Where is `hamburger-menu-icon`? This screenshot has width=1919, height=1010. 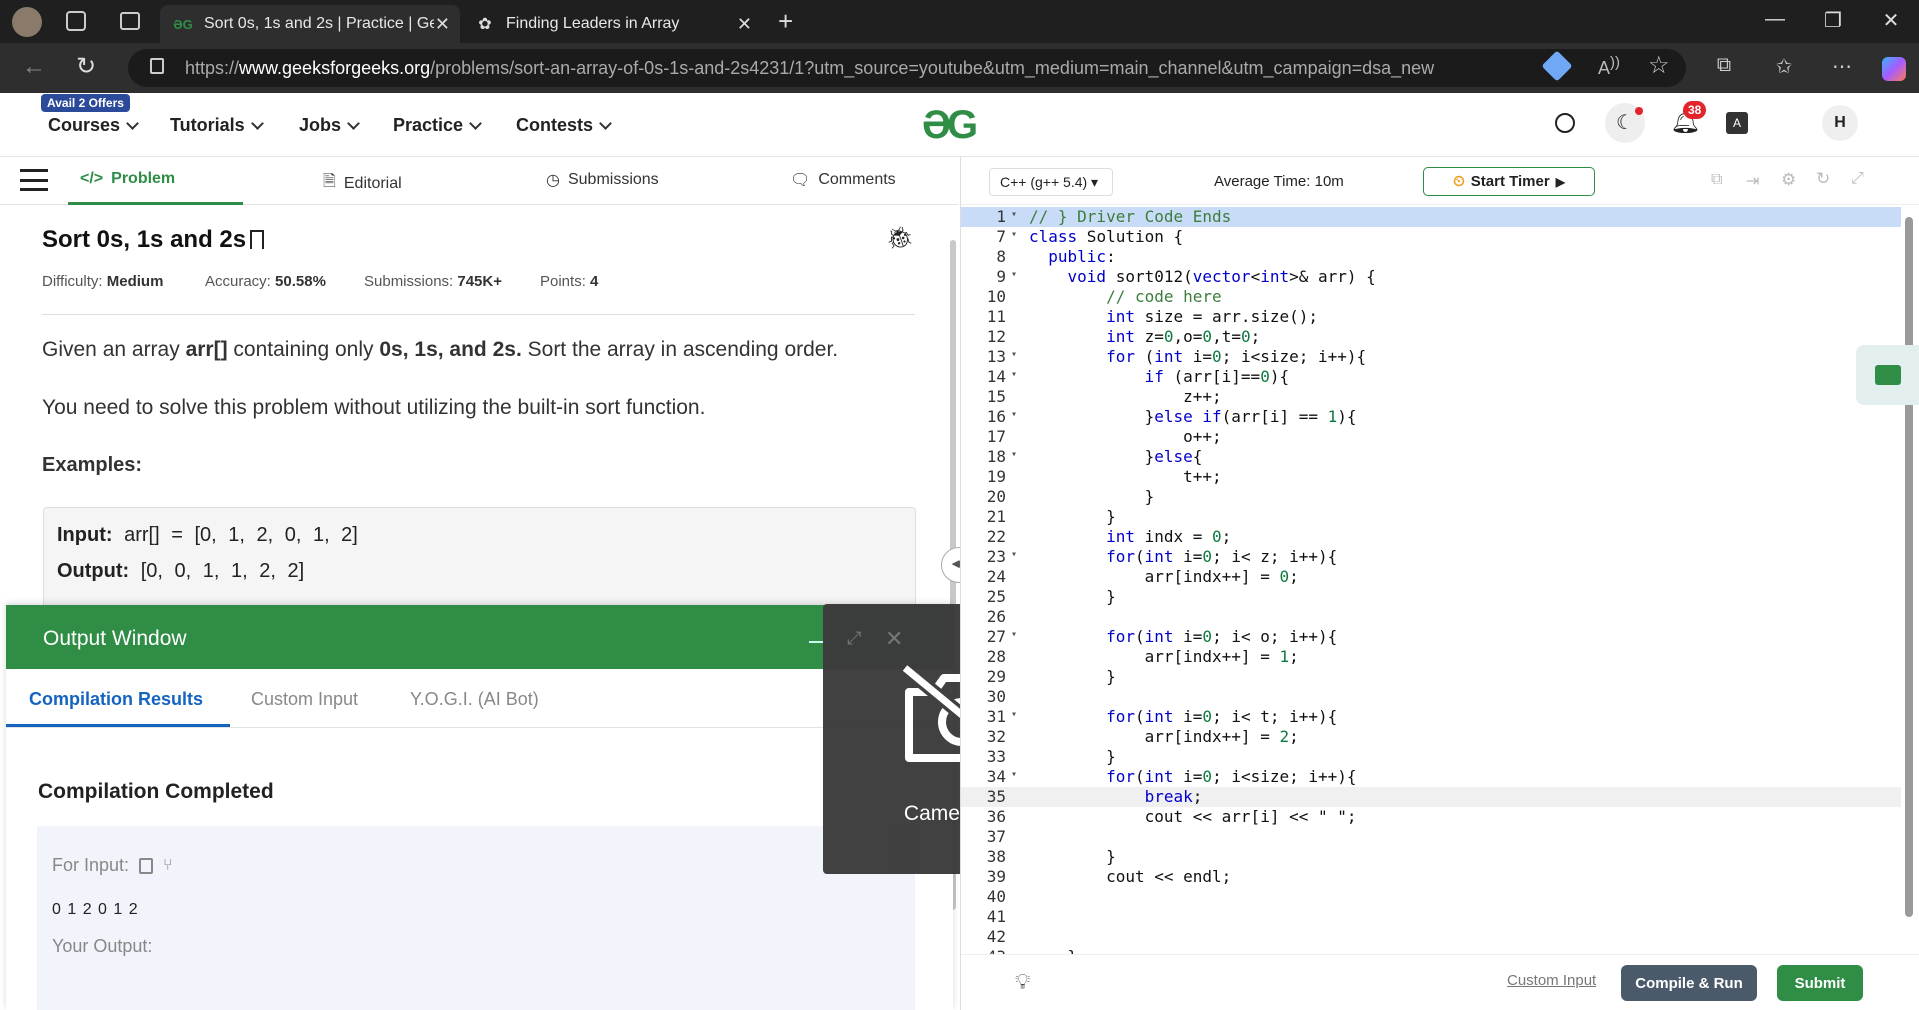
hamburger-menu-icon is located at coordinates (34, 180).